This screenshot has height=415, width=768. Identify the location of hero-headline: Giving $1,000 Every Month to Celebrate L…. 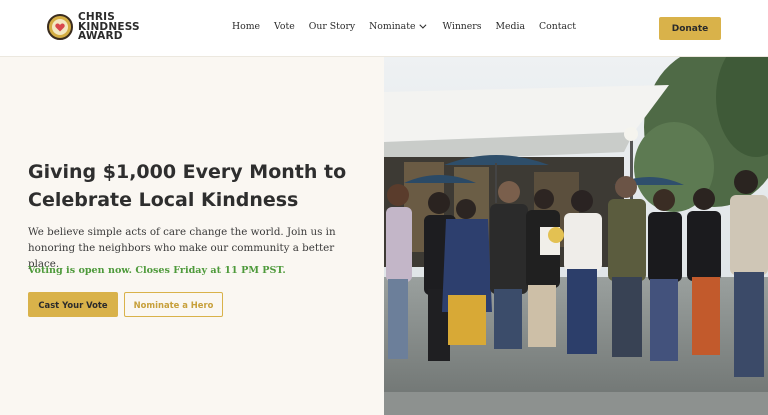
(187, 186).